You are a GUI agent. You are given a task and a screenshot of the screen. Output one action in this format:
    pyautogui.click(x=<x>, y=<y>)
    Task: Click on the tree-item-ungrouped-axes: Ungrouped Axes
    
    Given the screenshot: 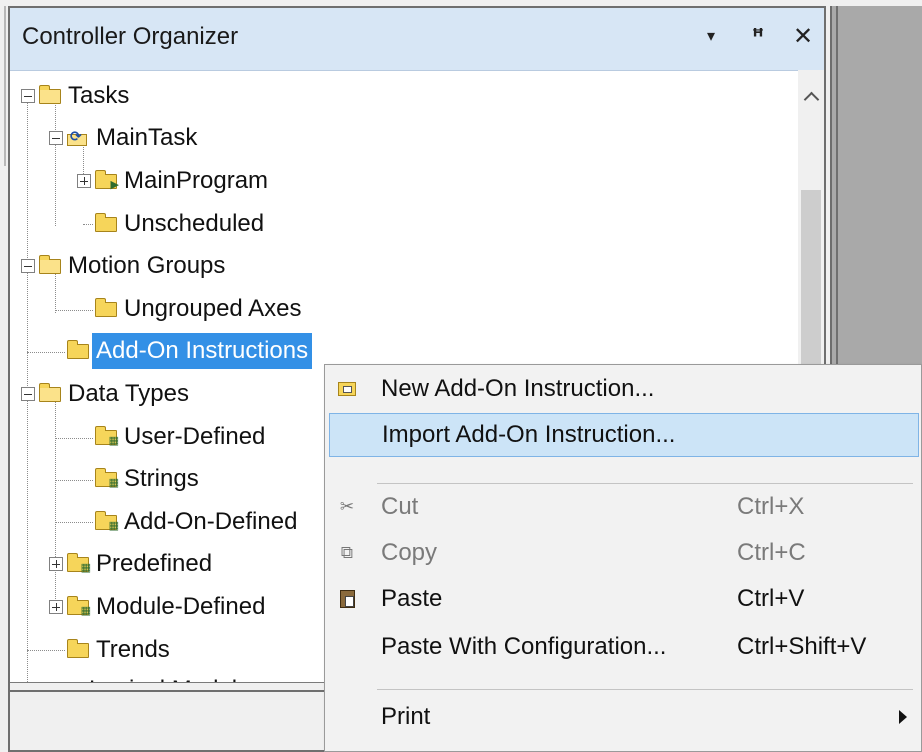 What is the action you would take?
    pyautogui.click(x=200, y=309)
    